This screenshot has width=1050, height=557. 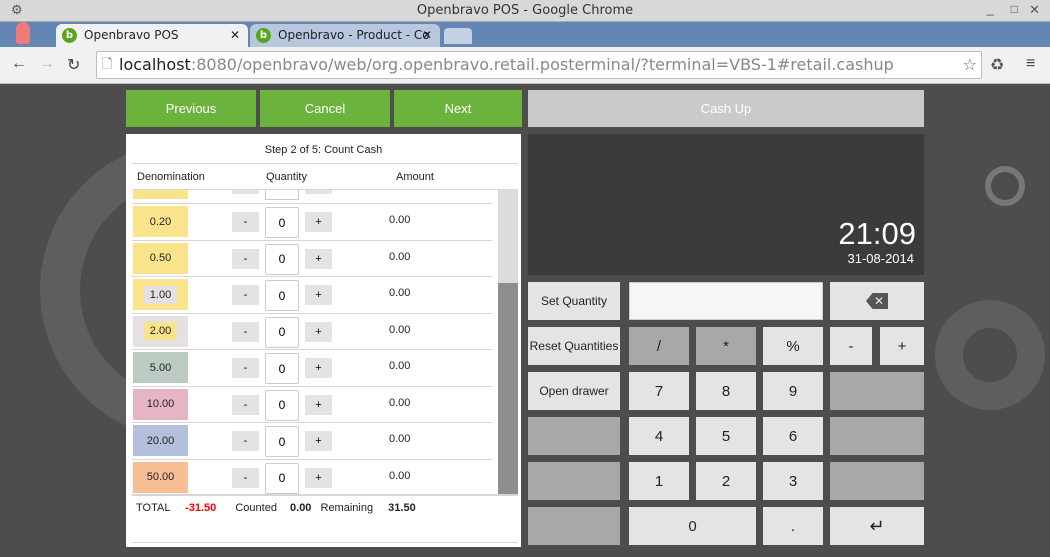 What do you see at coordinates (877, 301) in the screenshot?
I see `backspace-button: ✕` at bounding box center [877, 301].